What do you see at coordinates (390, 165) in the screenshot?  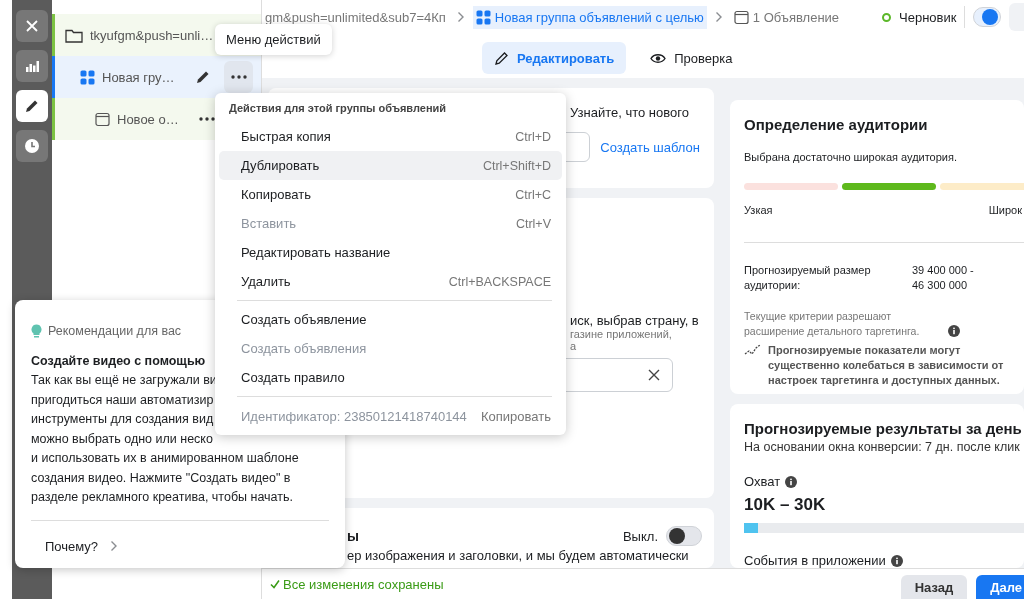 I see `menu-item: Дублировать Ctrl+Shift+D` at bounding box center [390, 165].